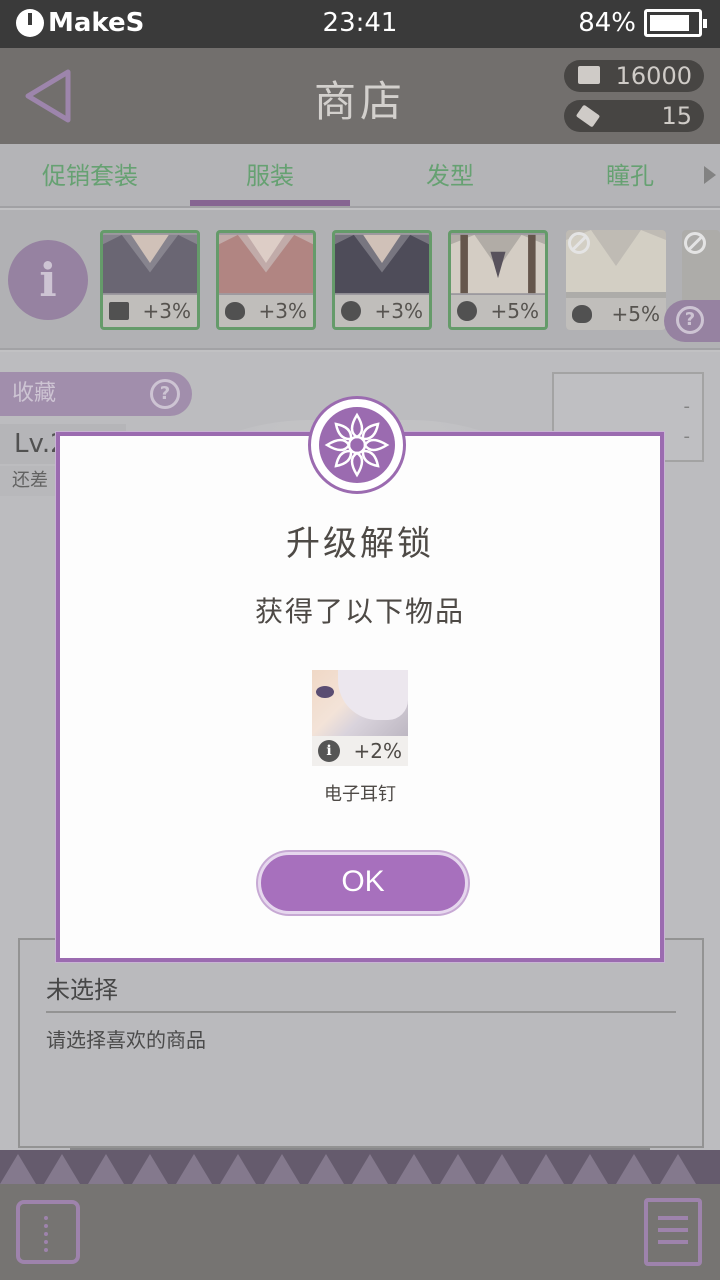 Image resolution: width=720 pixels, height=1280 pixels. Describe the element at coordinates (360, 794) in the screenshot. I see `reward-name: 电子耳钉` at that location.